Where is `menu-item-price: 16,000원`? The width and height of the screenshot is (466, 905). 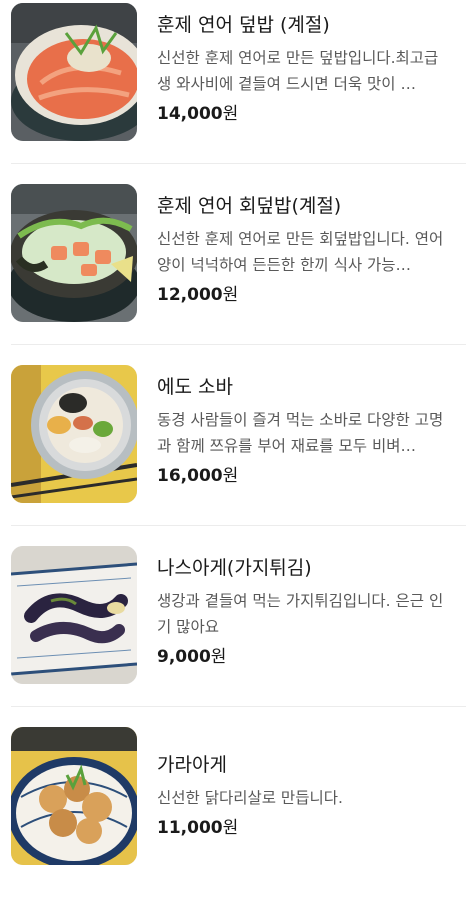
menu-item-price: 16,000원 is located at coordinates (307, 476).